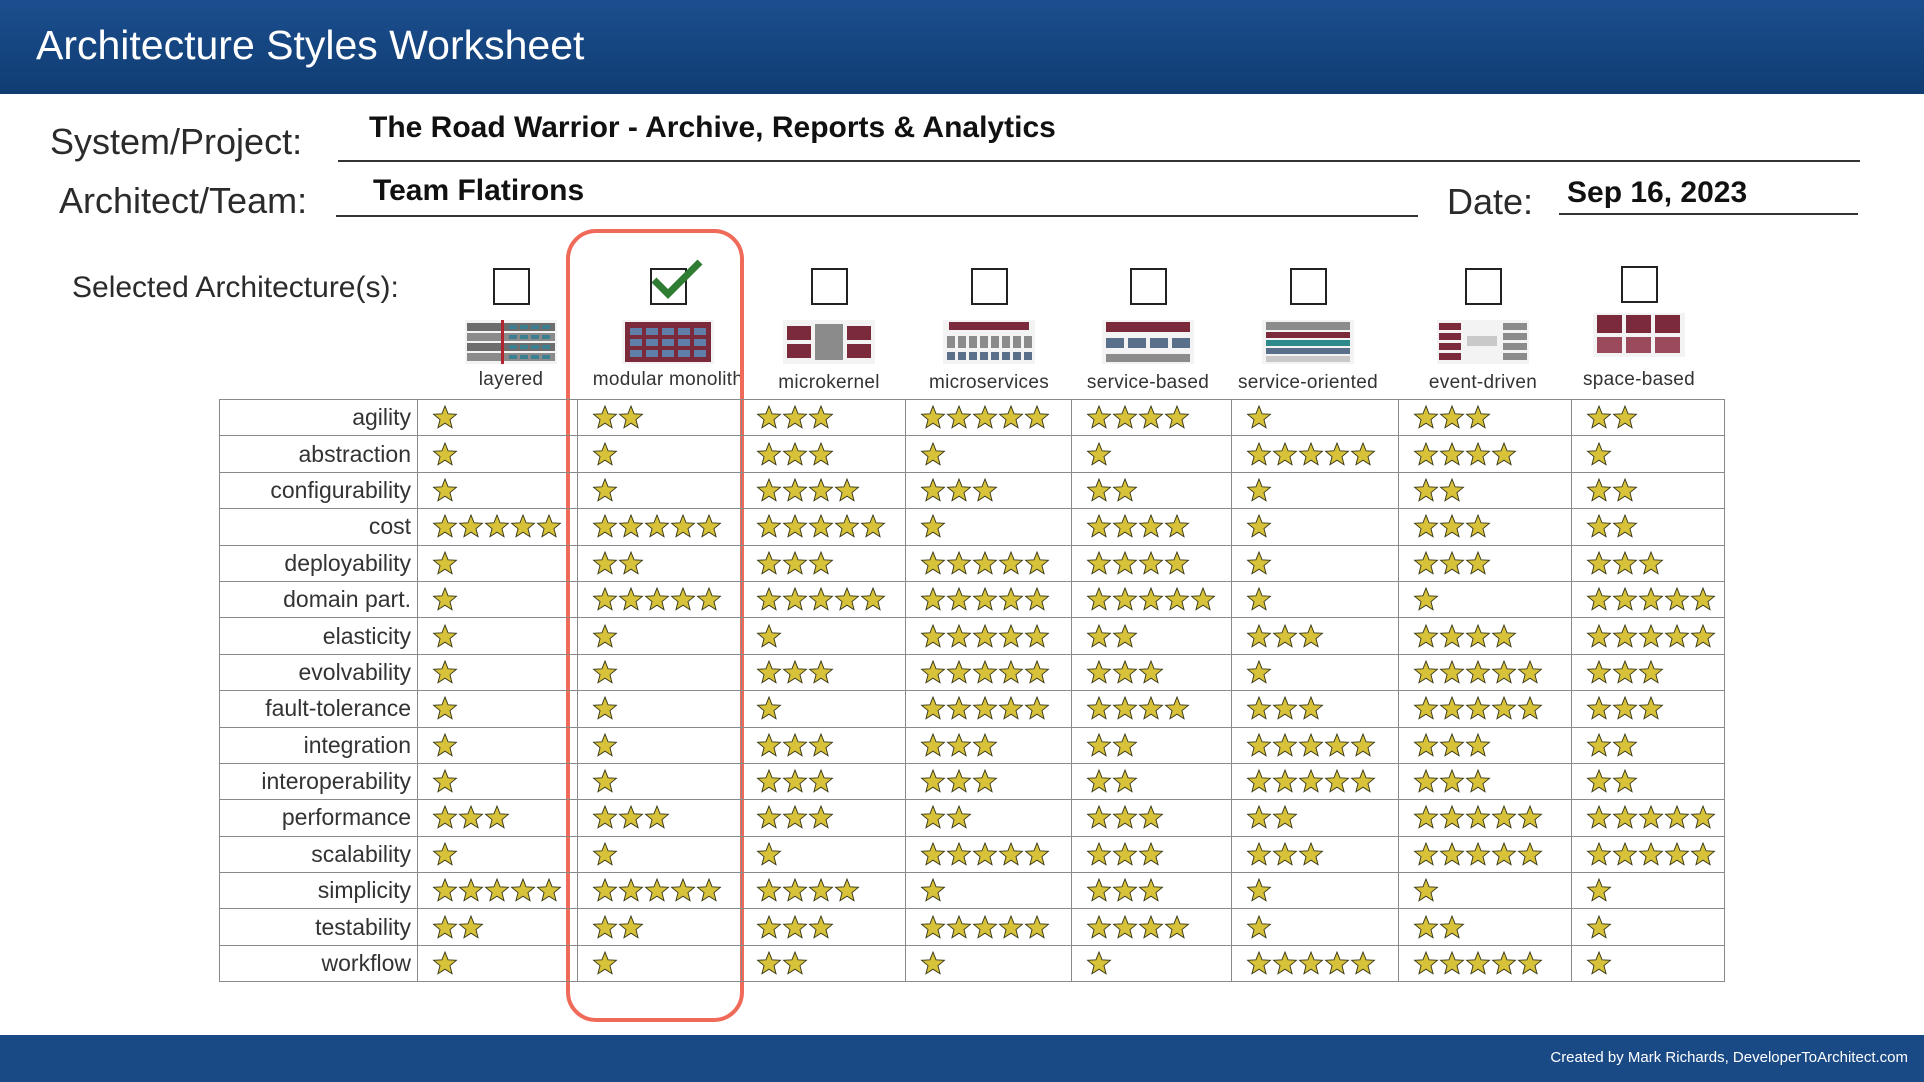  Describe the element at coordinates (988, 563) in the screenshot. I see `rating-cell-microservices` at that location.